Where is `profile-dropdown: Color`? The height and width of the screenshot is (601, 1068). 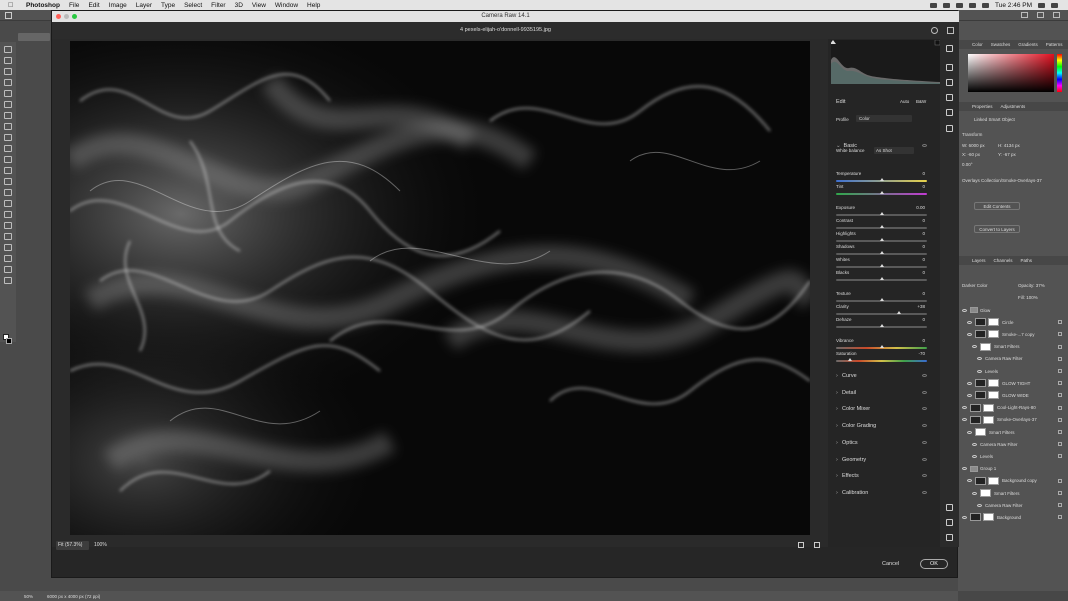
profile-dropdown: Color is located at coordinates (884, 118).